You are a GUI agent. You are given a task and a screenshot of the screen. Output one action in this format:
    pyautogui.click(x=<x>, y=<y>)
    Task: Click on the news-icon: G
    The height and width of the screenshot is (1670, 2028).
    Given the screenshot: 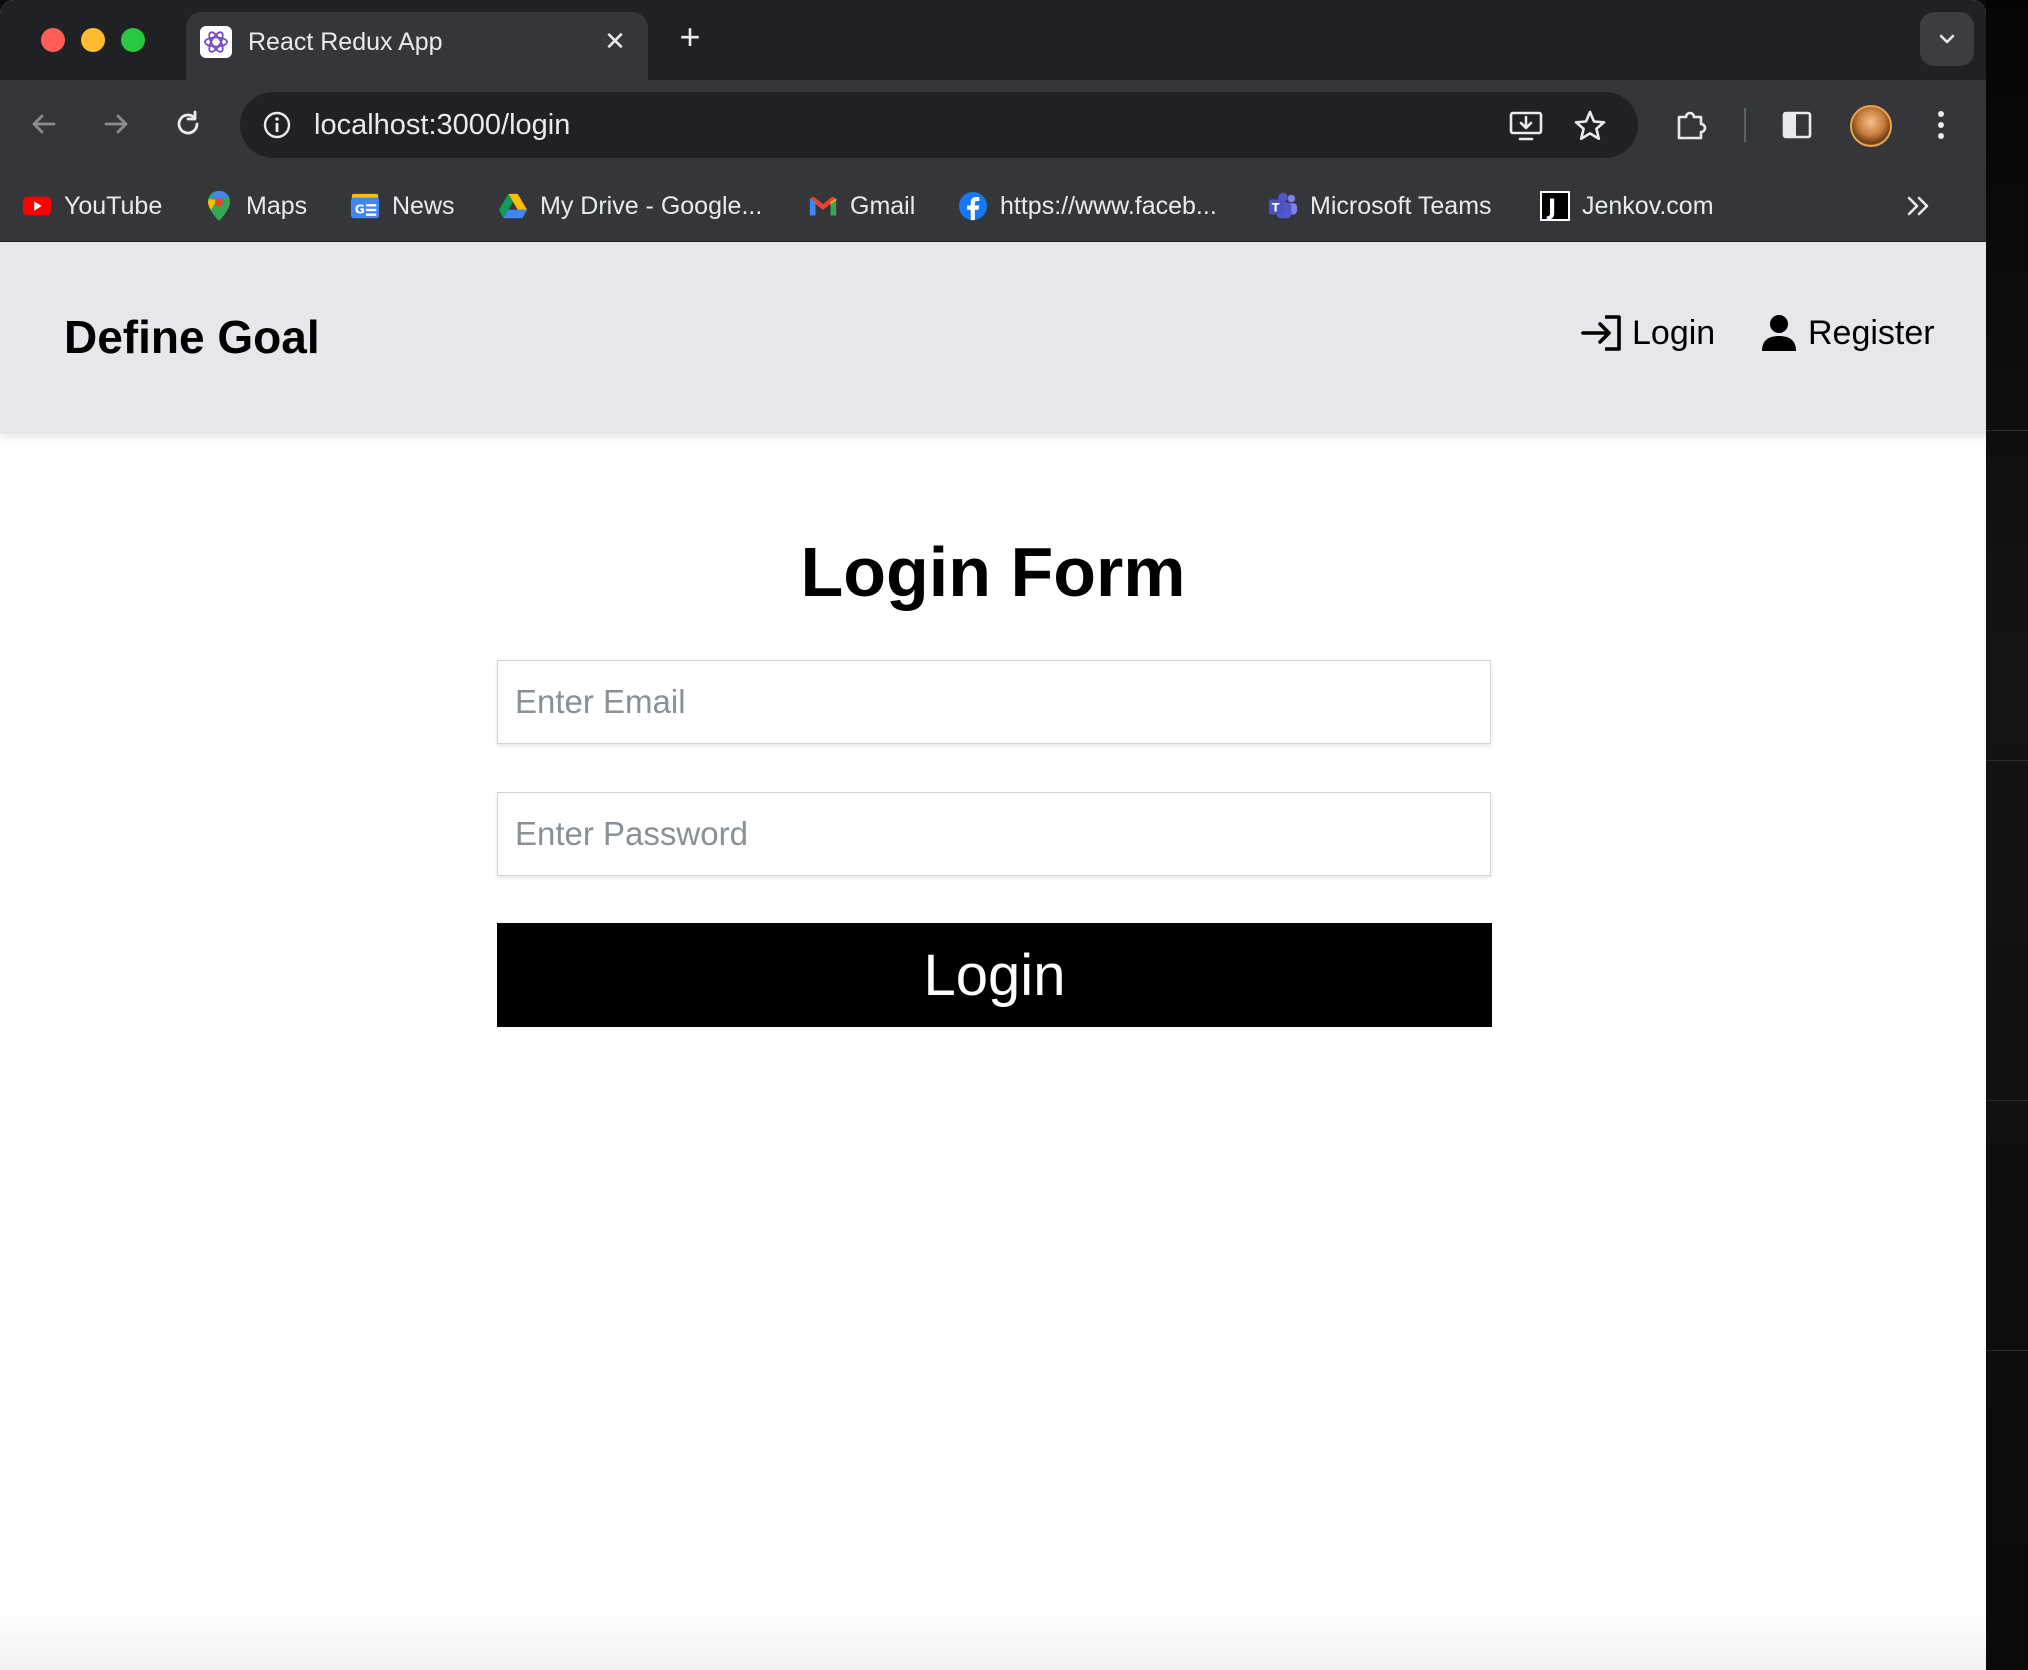 What is the action you would take?
    pyautogui.click(x=365, y=206)
    